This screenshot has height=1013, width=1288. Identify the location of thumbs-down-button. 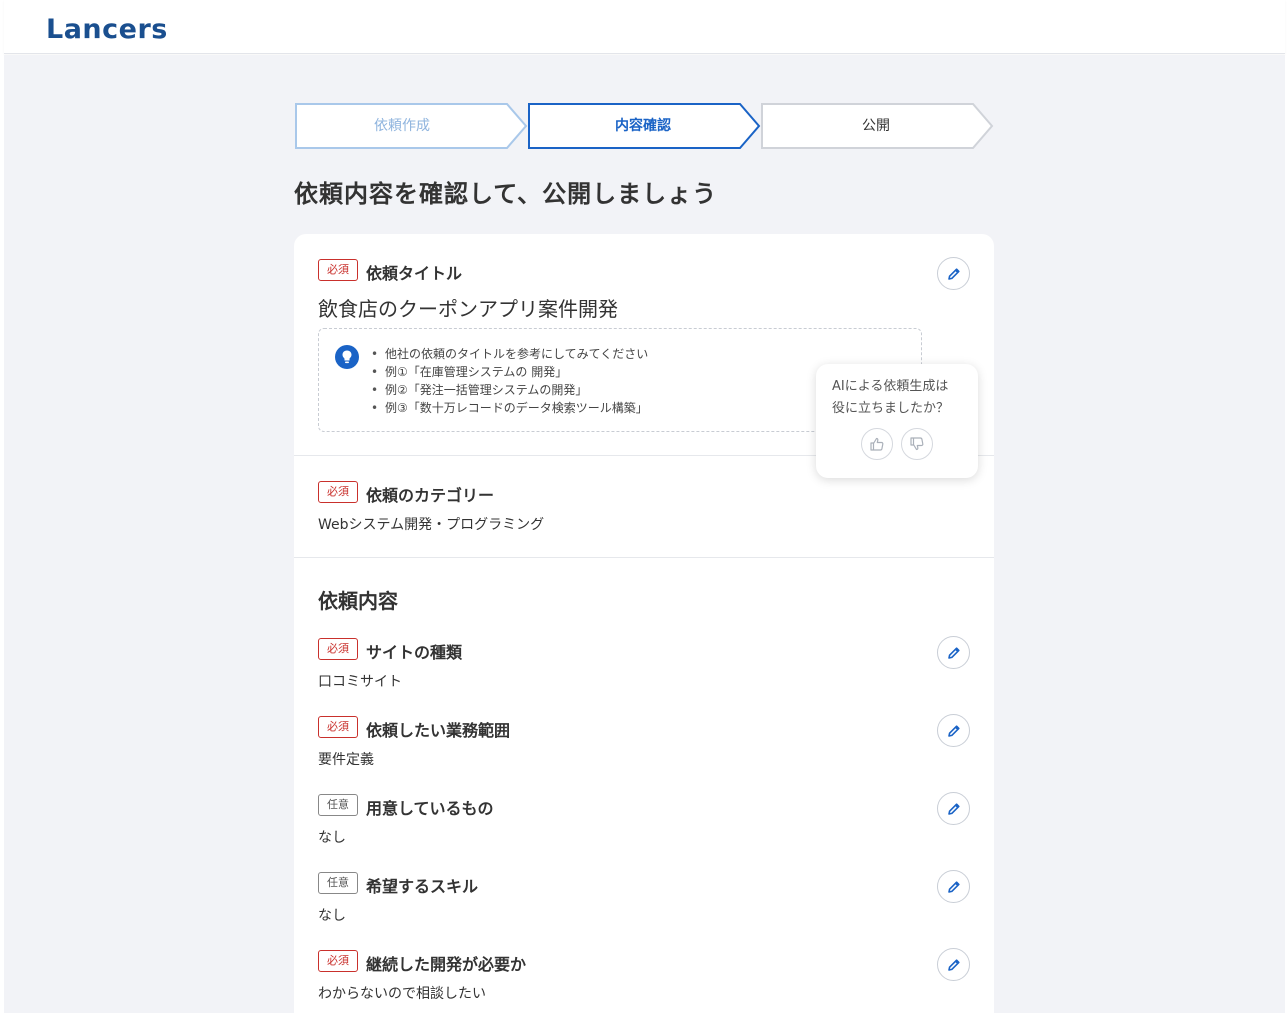
(917, 444).